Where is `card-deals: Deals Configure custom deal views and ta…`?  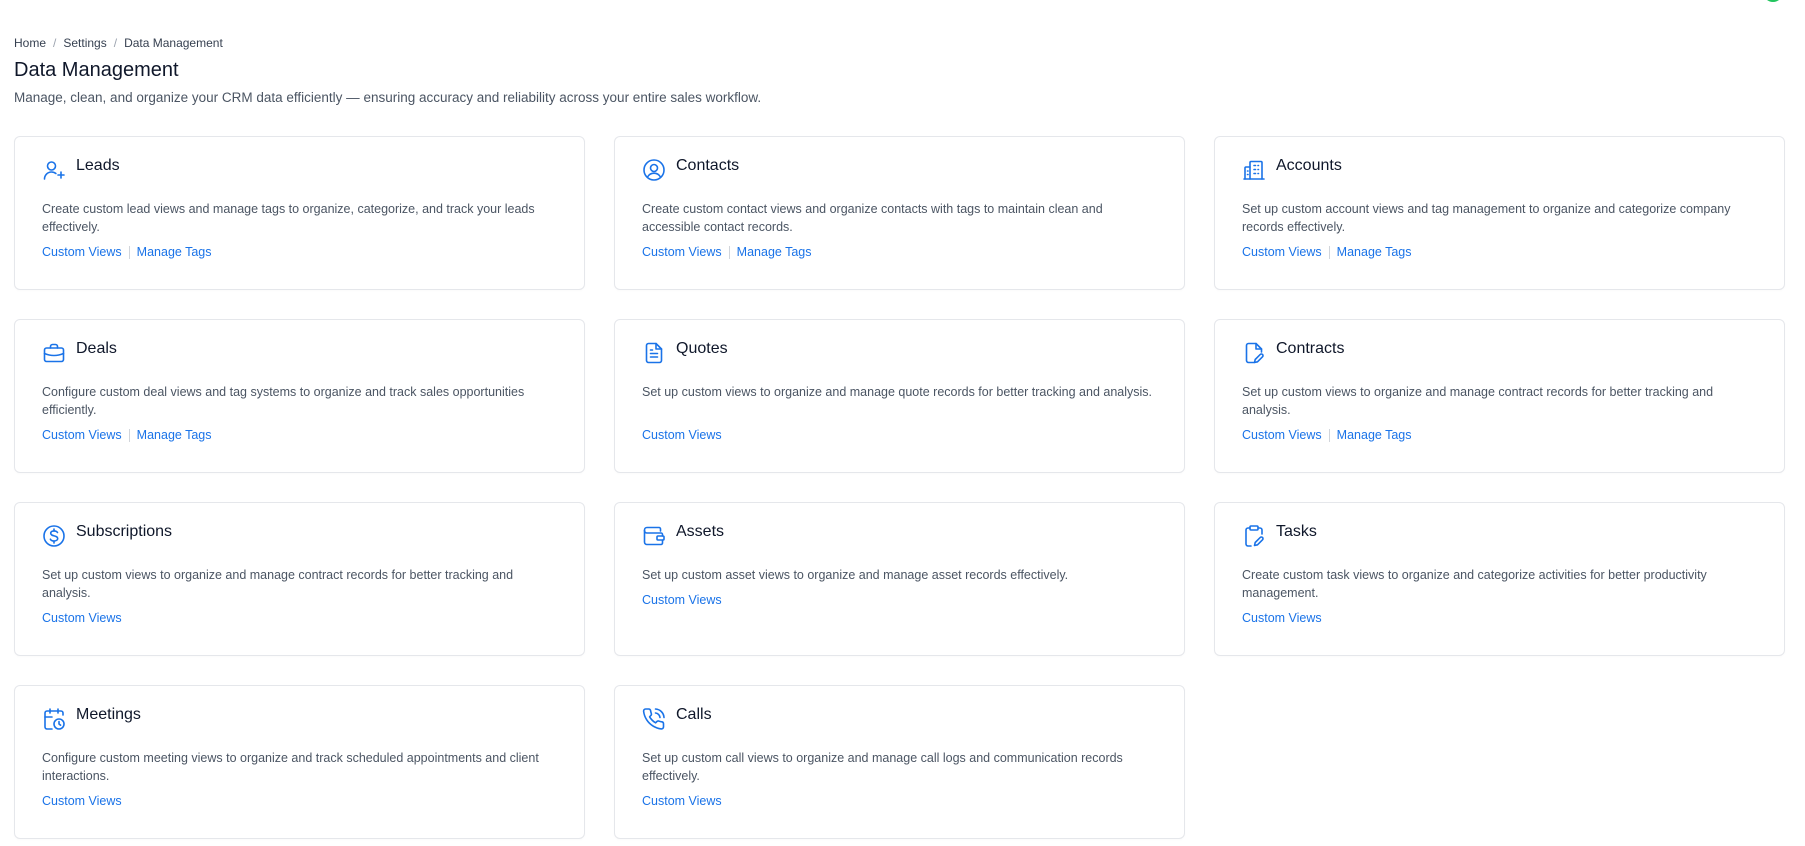 card-deals: Deals Configure custom deal views and ta… is located at coordinates (299, 396).